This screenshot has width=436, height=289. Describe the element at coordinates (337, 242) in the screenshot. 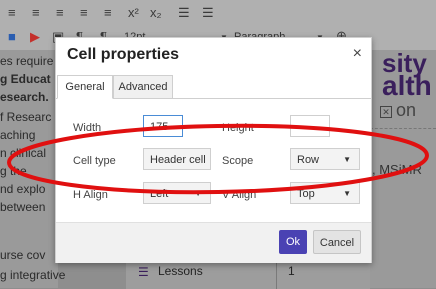

I see `cancel-button: Cancel` at that location.